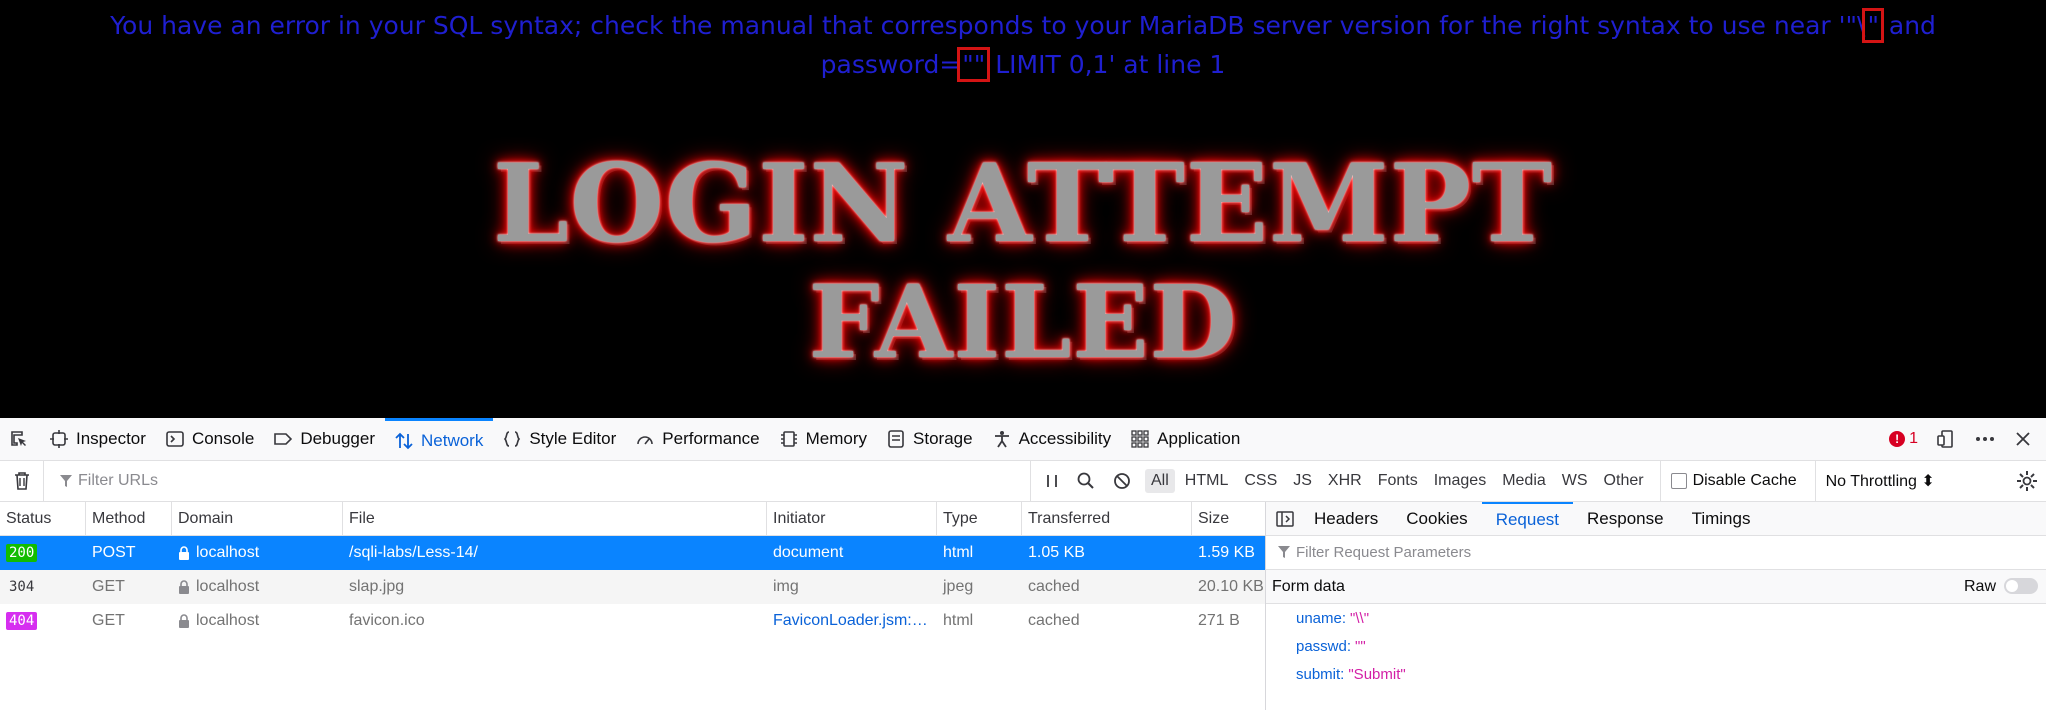  What do you see at coordinates (337, 438) in the screenshot?
I see `tab-label: Debugger` at bounding box center [337, 438].